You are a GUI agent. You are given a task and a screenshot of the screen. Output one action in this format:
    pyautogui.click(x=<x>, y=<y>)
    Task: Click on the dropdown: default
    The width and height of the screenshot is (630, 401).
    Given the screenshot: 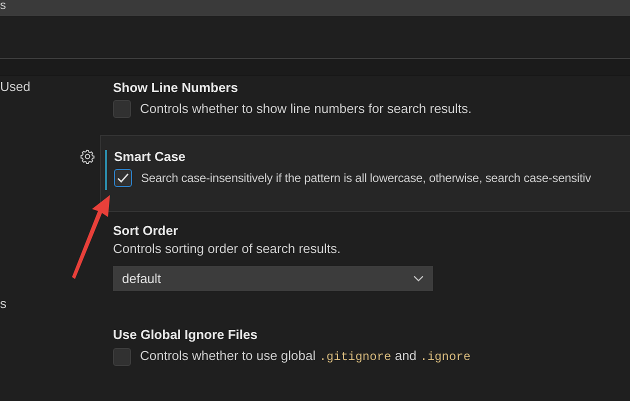 What is the action you would take?
    pyautogui.click(x=273, y=278)
    